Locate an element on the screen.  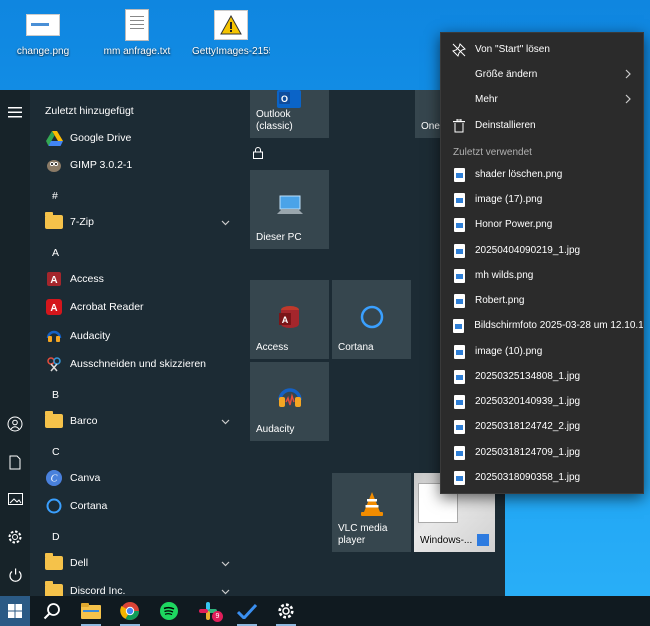
power-icon is located at coordinates (15, 575).